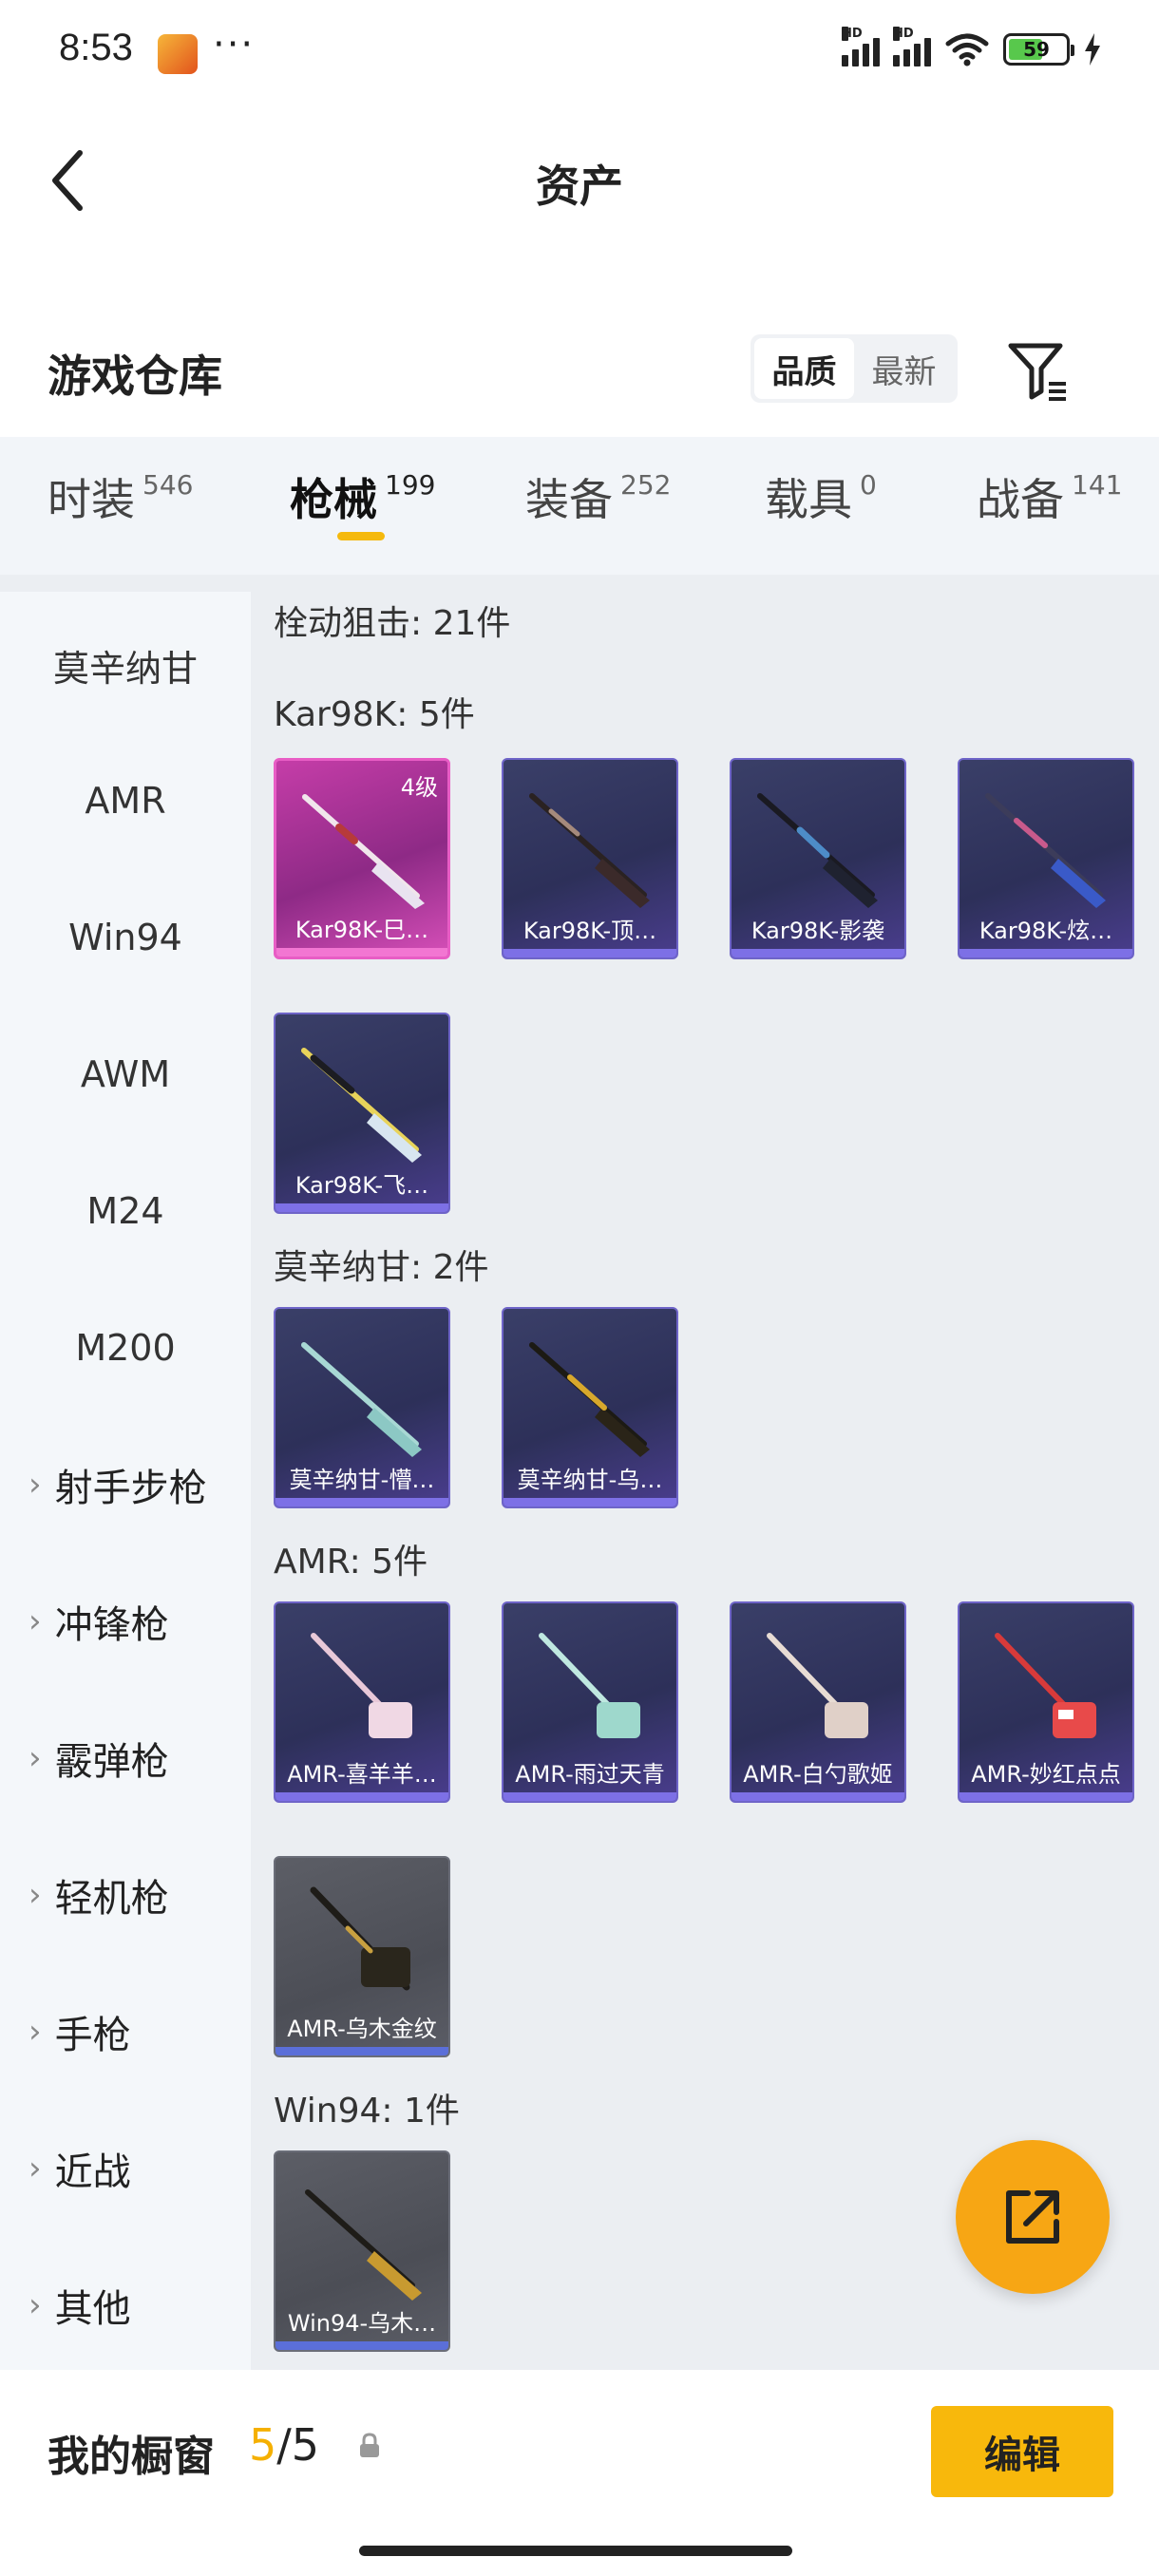 The image size is (1159, 2576). What do you see at coordinates (1092, 49) in the screenshot?
I see `charging-icon` at bounding box center [1092, 49].